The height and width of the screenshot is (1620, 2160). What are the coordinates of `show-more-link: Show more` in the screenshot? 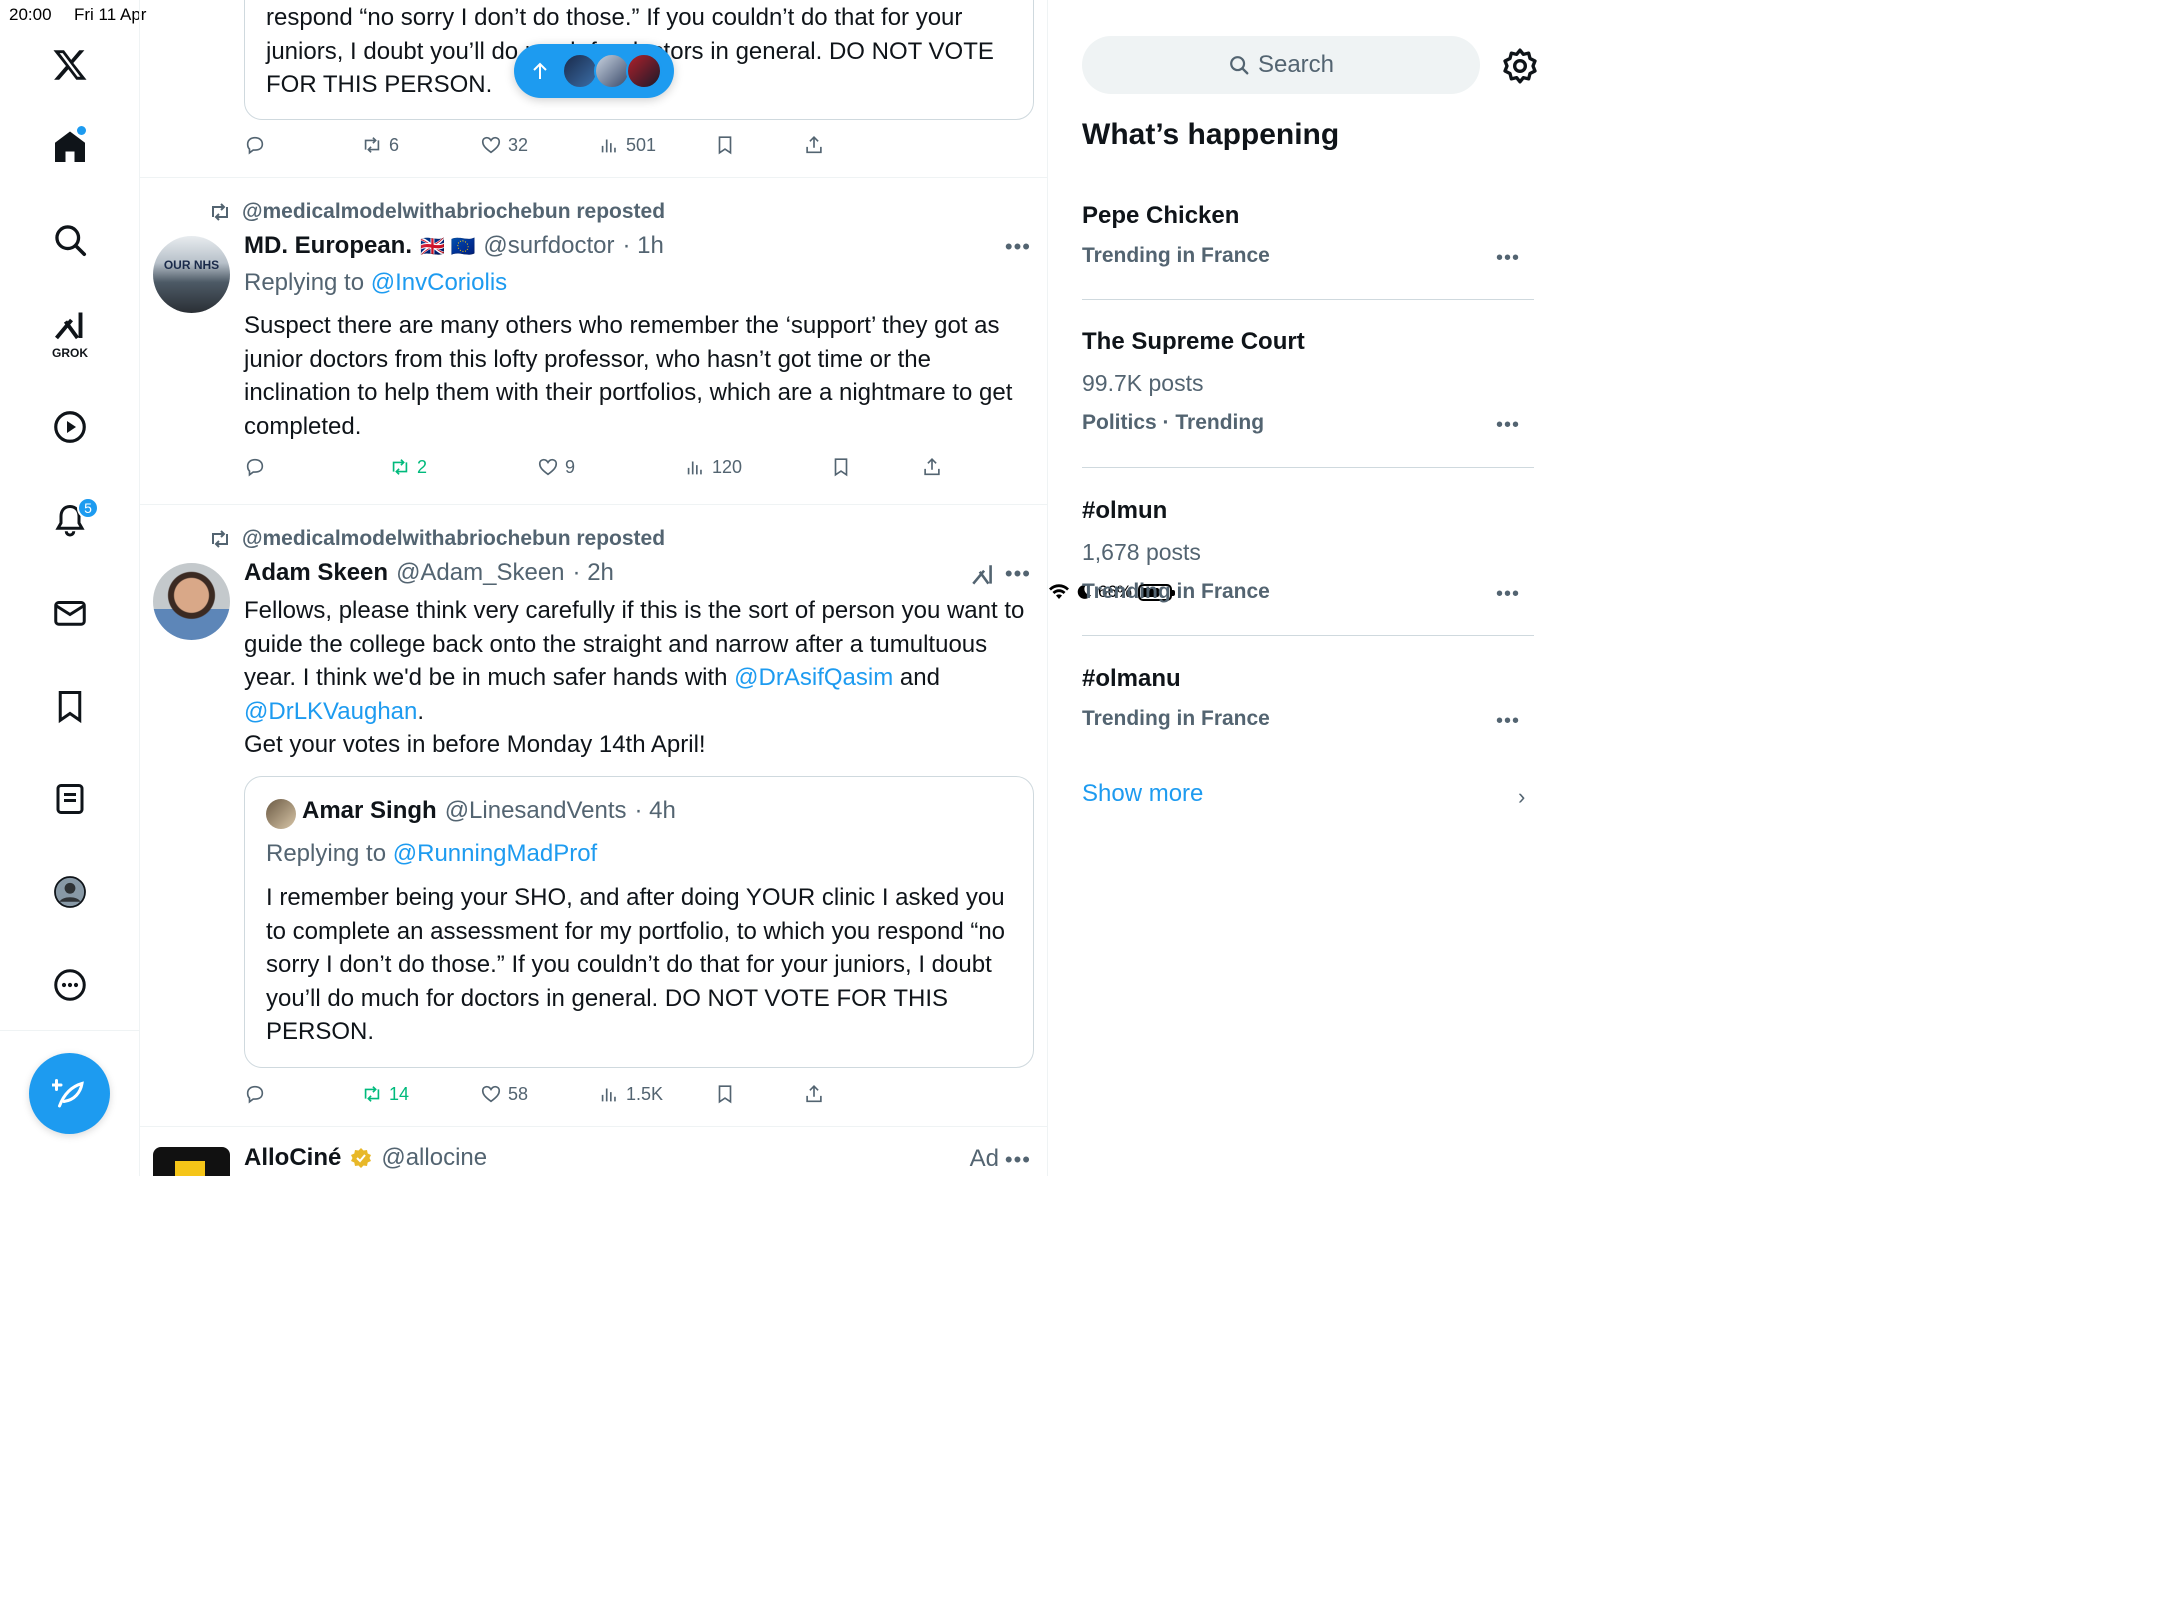 It's located at (1142, 794).